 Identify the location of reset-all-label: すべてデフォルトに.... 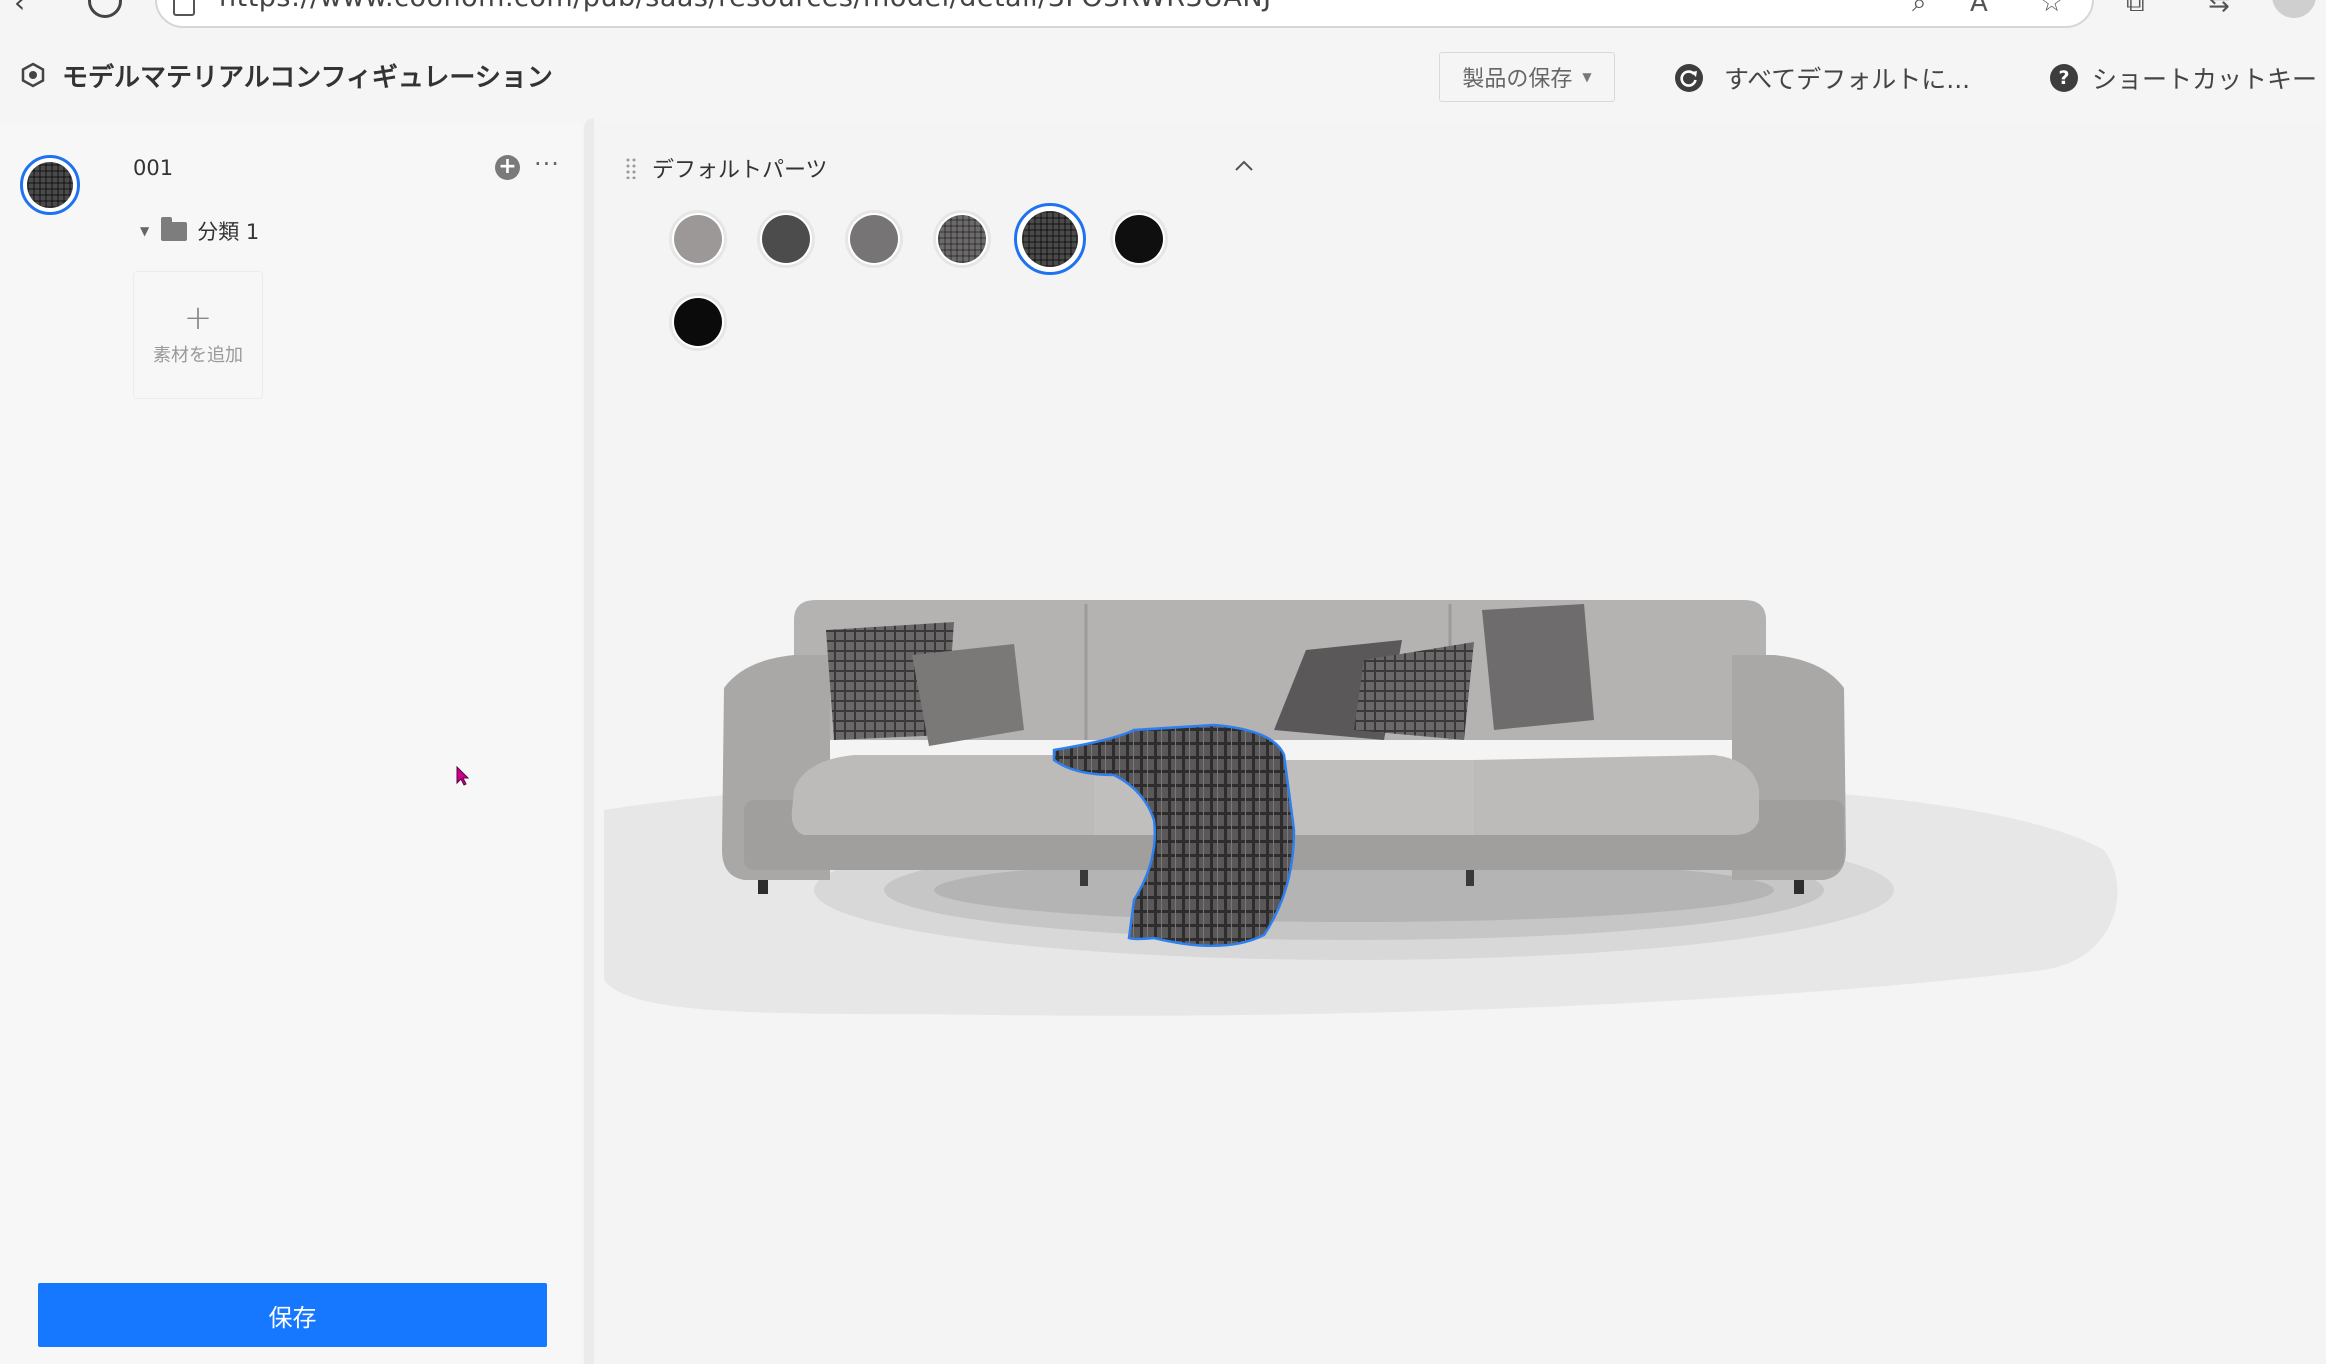
(1847, 79).